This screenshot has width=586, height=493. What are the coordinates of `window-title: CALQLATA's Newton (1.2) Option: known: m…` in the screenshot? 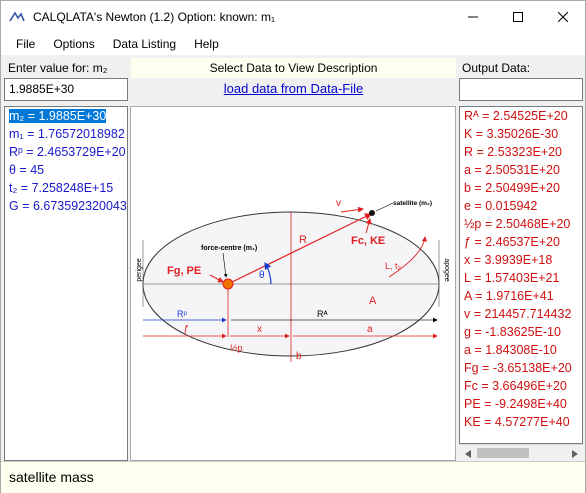 It's located at (154, 16).